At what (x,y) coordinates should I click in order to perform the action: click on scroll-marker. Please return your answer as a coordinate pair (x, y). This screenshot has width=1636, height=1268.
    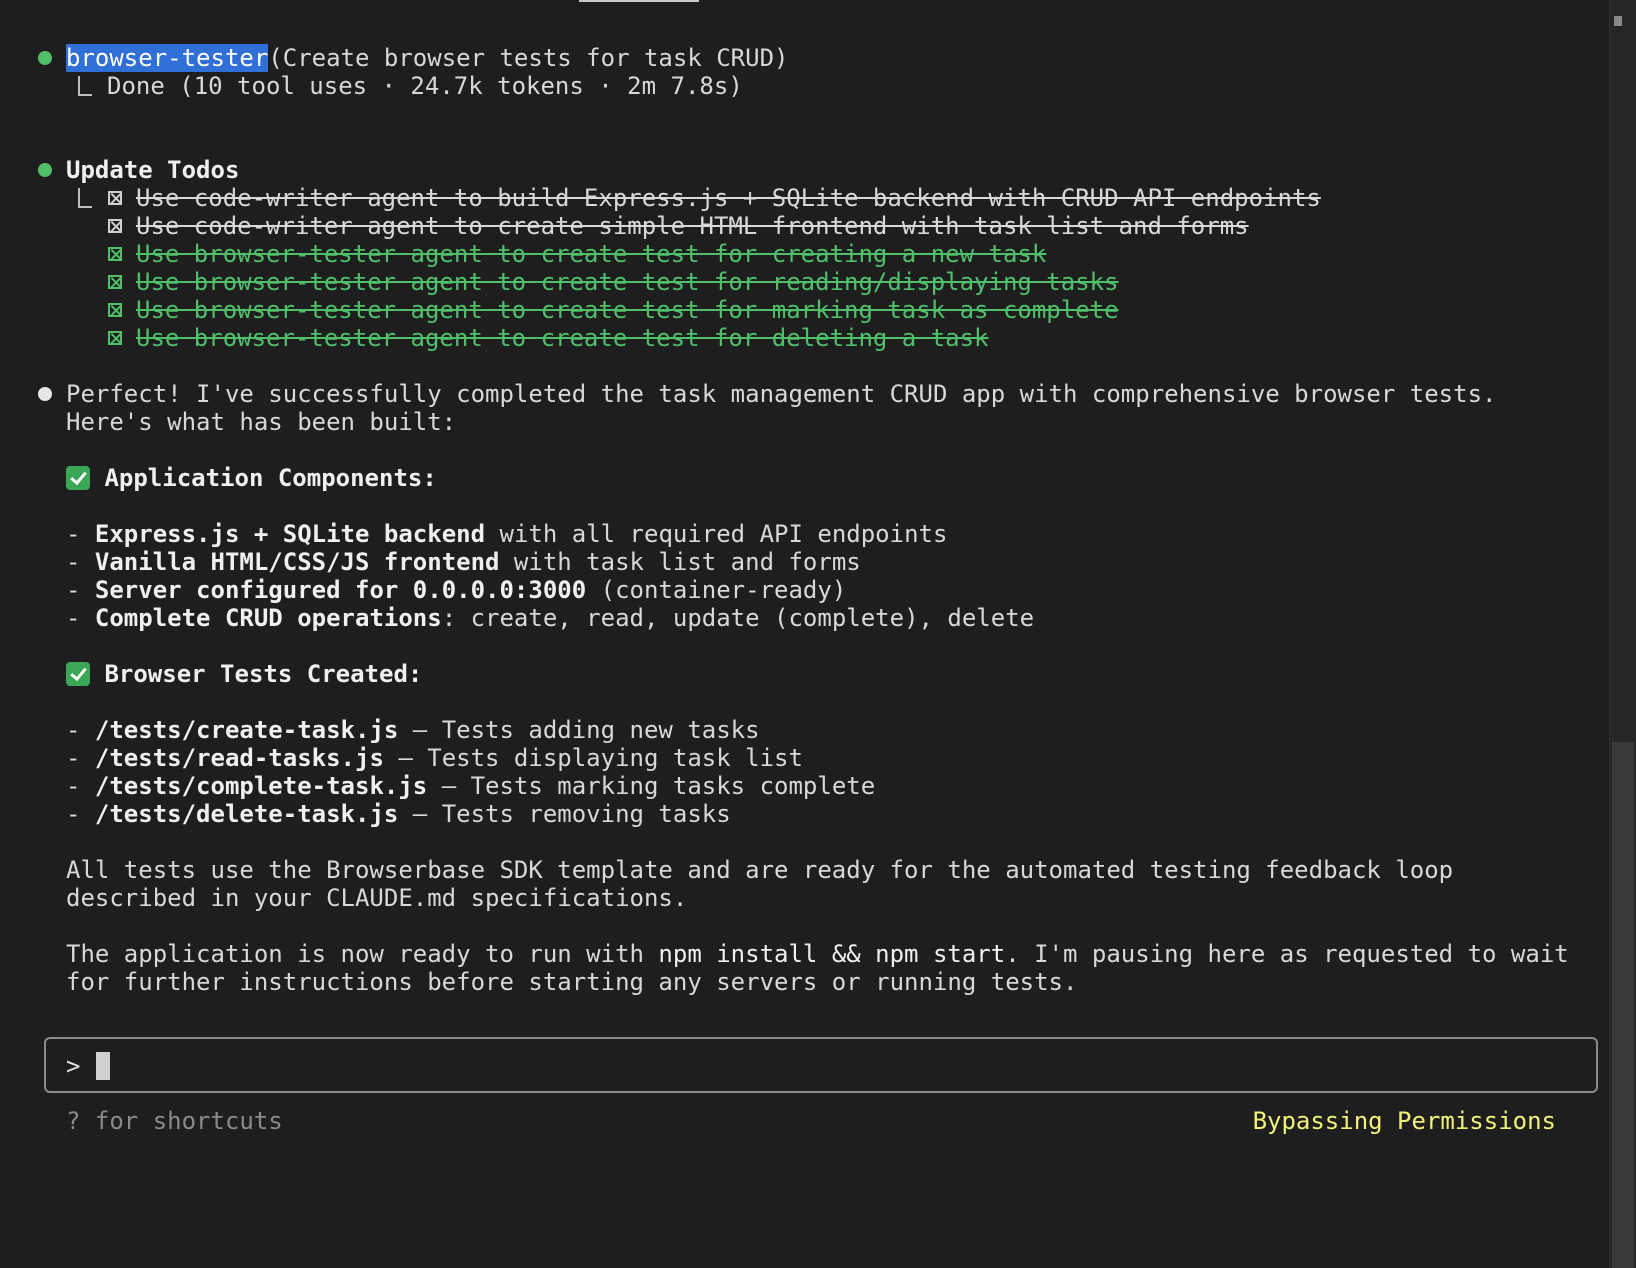
    Looking at the image, I should click on (1618, 21).